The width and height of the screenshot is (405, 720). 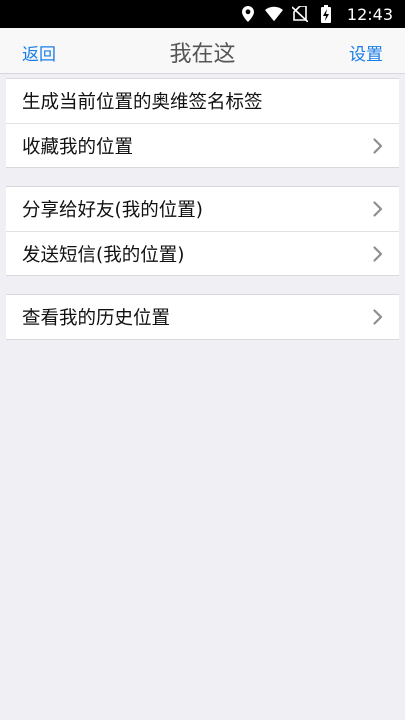 I want to click on page-title: 我在这, so click(x=202, y=54).